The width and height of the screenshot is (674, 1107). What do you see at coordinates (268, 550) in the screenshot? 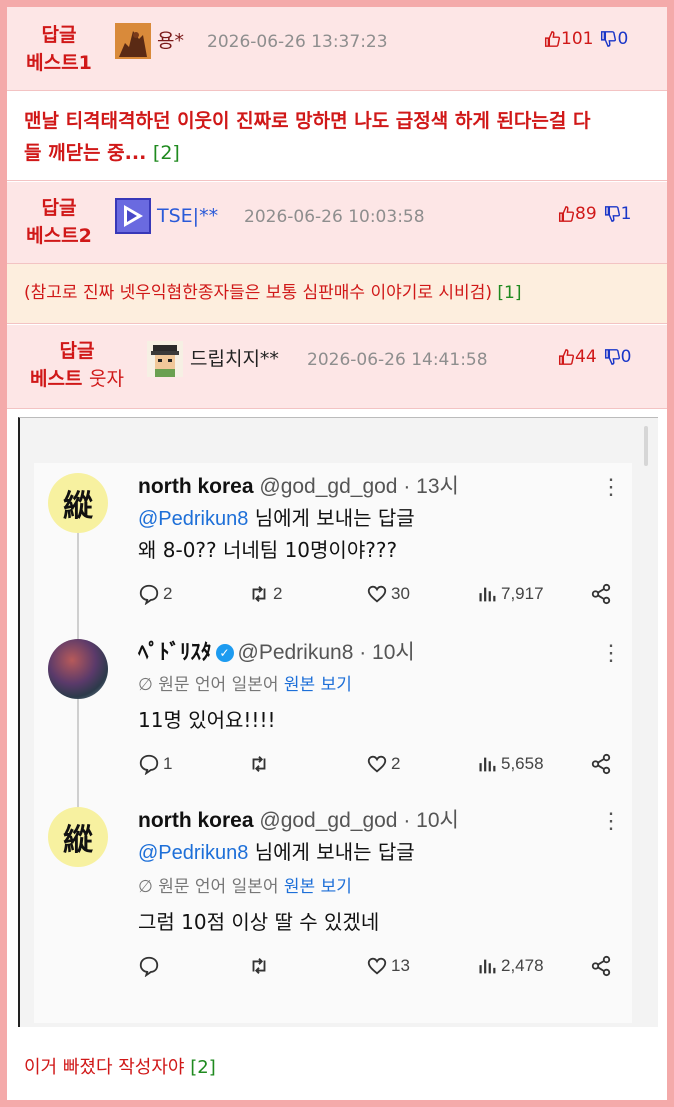
I see `tweet-text: 왜 8-0?? 너네팀 10명이야???` at bounding box center [268, 550].